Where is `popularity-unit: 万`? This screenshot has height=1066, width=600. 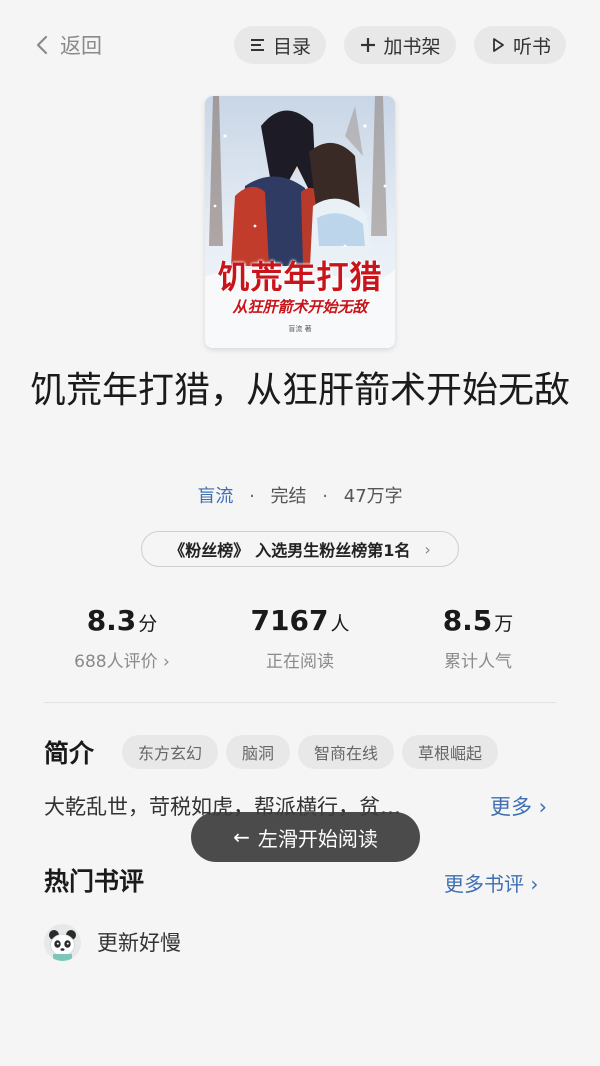 popularity-unit: 万 is located at coordinates (504, 624).